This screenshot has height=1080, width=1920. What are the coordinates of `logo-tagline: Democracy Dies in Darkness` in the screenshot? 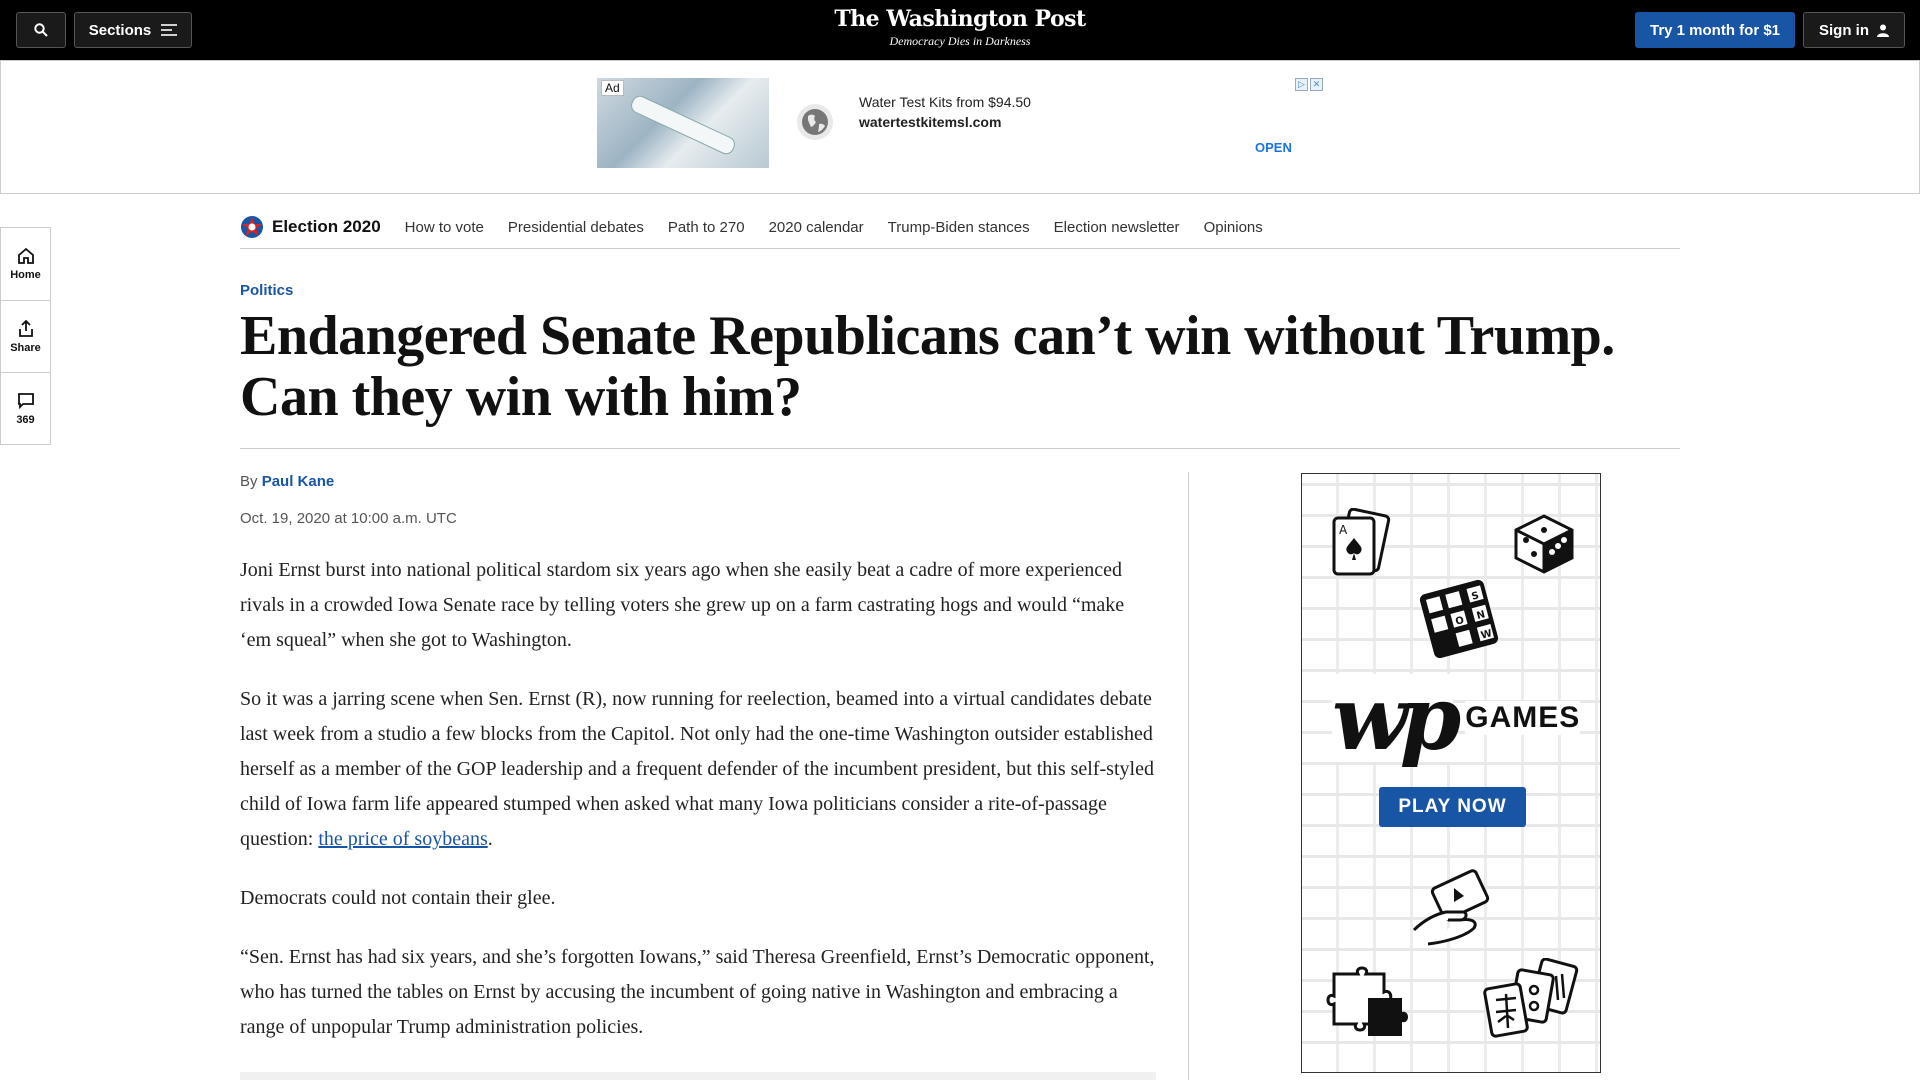 It's located at (960, 41).